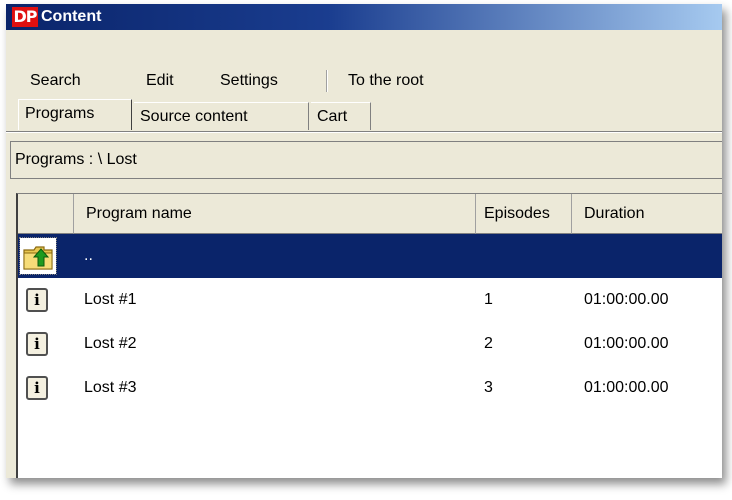 Image resolution: width=732 pixels, height=500 pixels. I want to click on table-row: i Lost #2 2 01:00:00.00, so click(370, 344).